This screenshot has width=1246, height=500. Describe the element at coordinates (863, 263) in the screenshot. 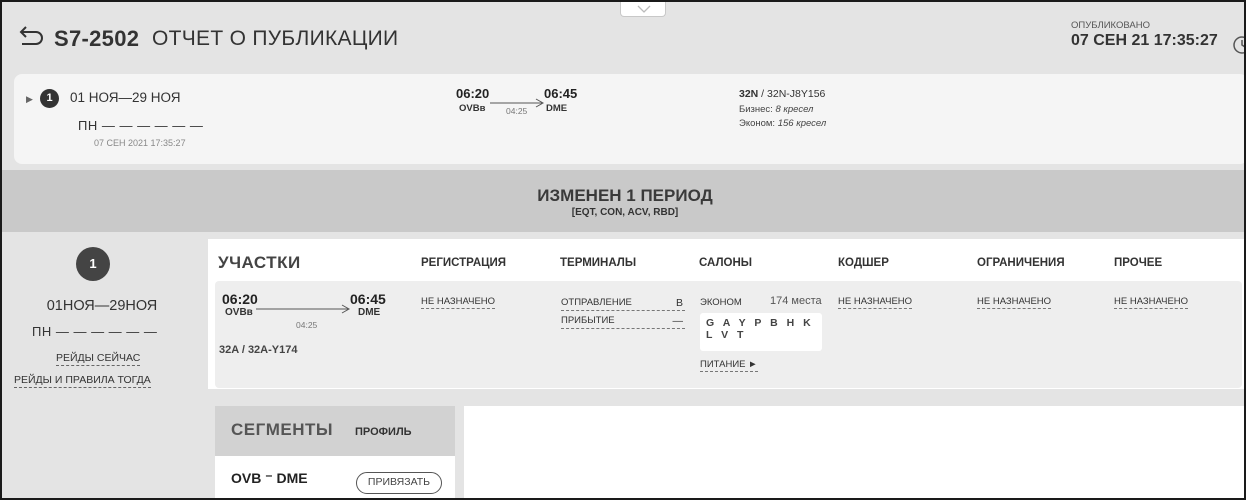

I see `column-codeshare: КОДШЕР` at that location.